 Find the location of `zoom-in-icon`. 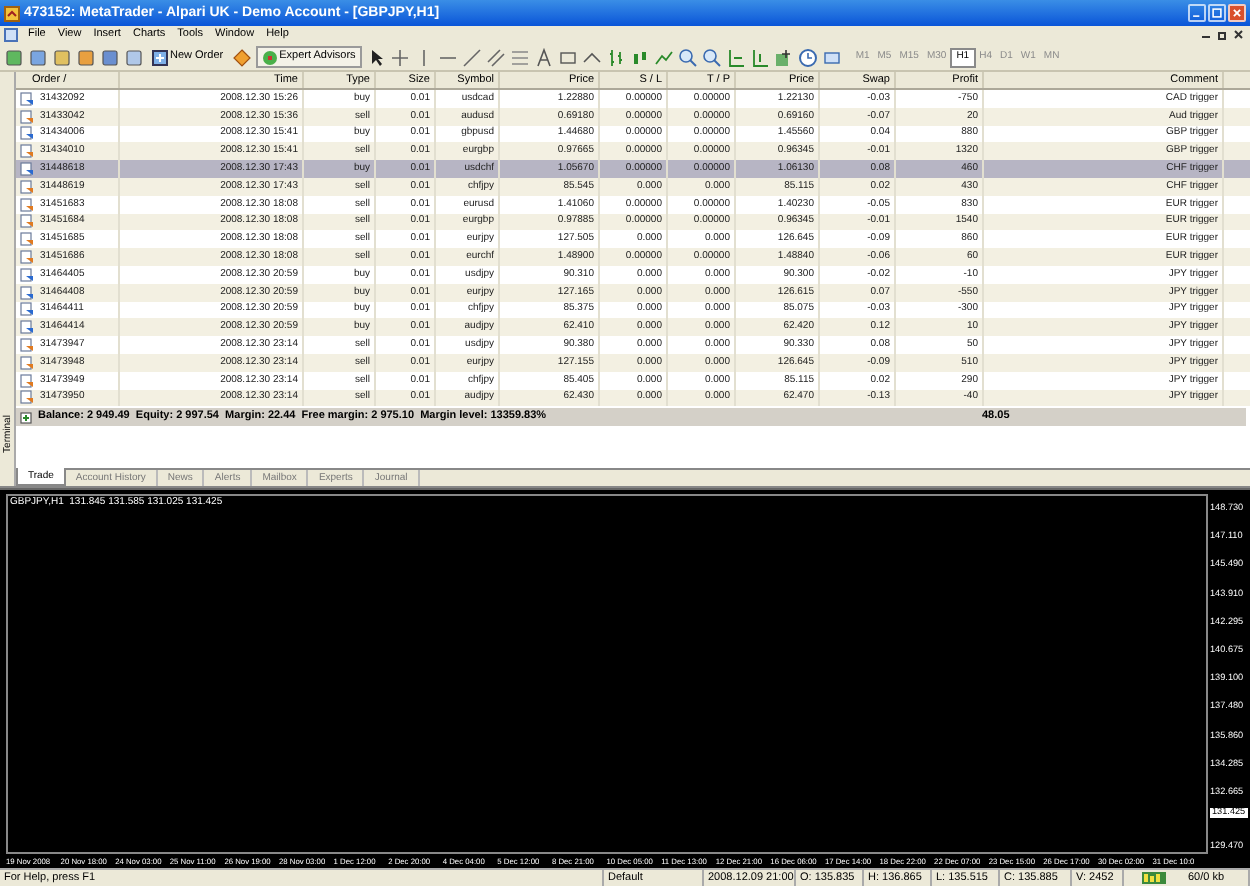

zoom-in-icon is located at coordinates (687, 57).